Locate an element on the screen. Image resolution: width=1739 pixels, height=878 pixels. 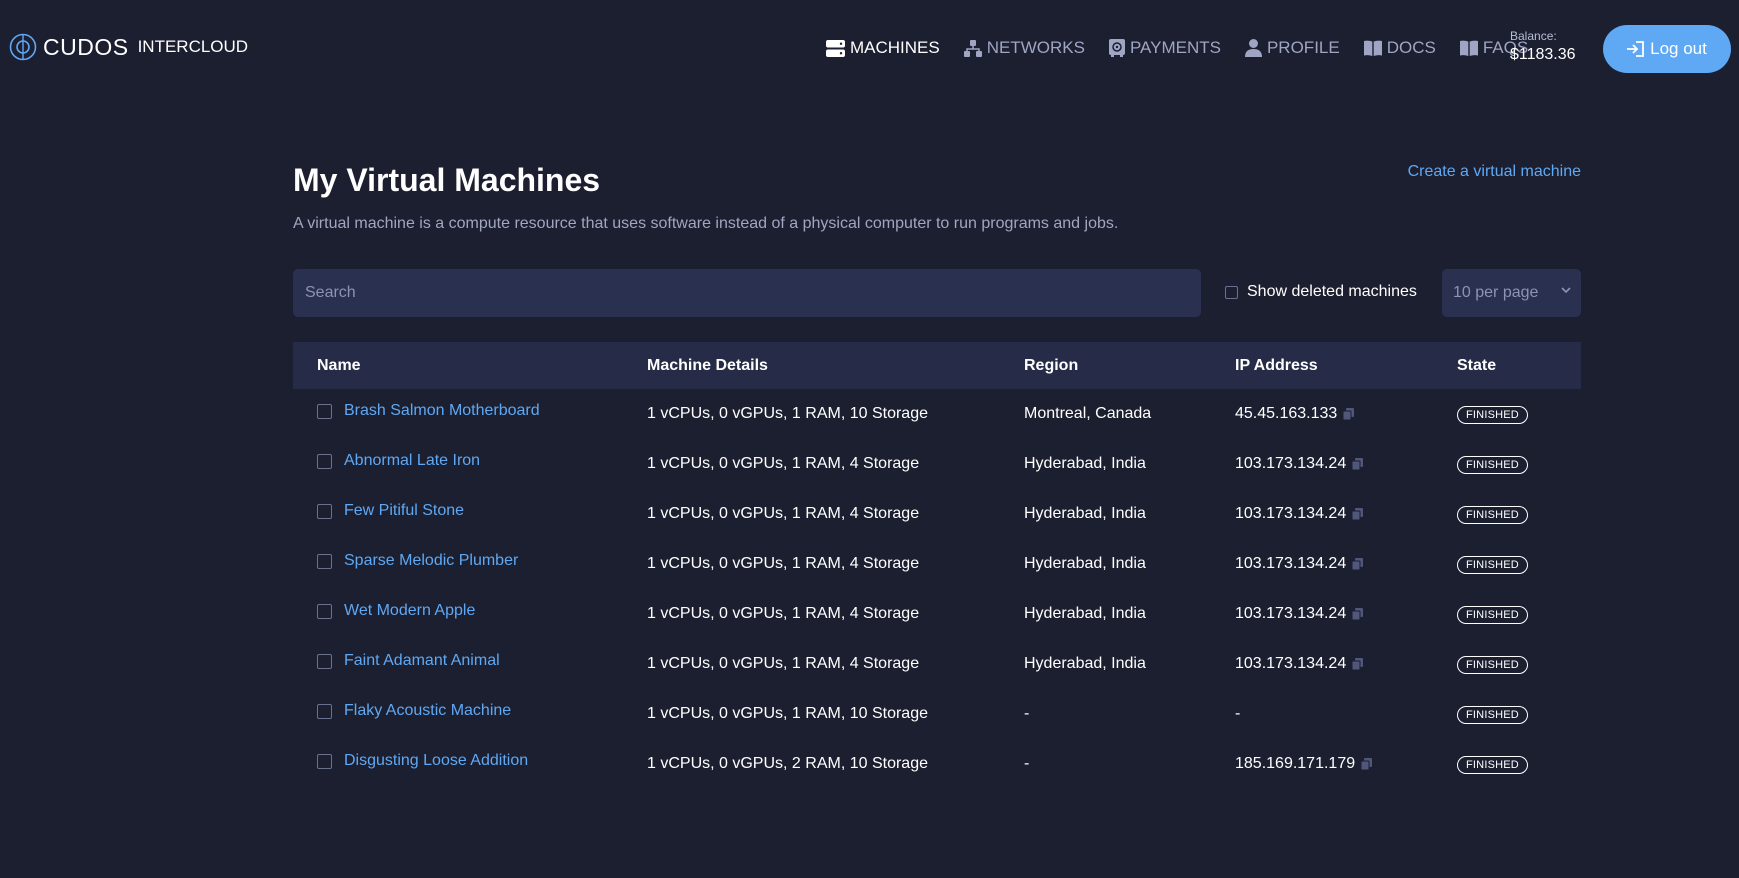
logo: CUDOS INTERCLOUD is located at coordinates (128, 47).